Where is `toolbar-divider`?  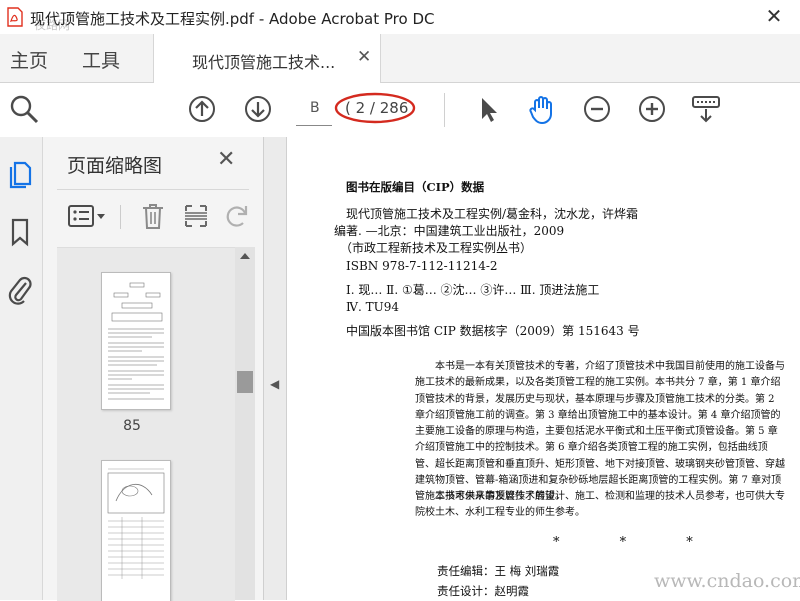
toolbar-divider is located at coordinates (444, 110).